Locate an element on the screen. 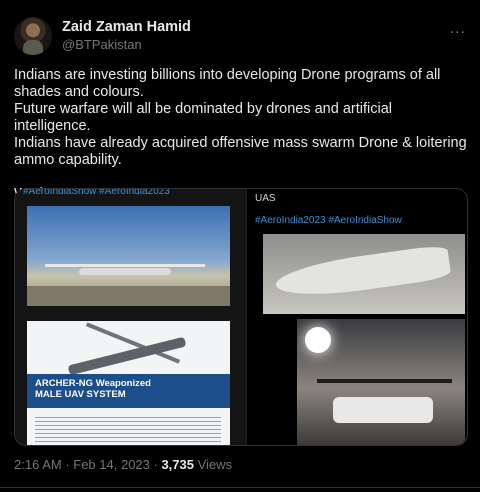 Image resolution: width=480 pixels, height=492 pixels. author-name: Zaid Zaman Hamid is located at coordinates (126, 27).